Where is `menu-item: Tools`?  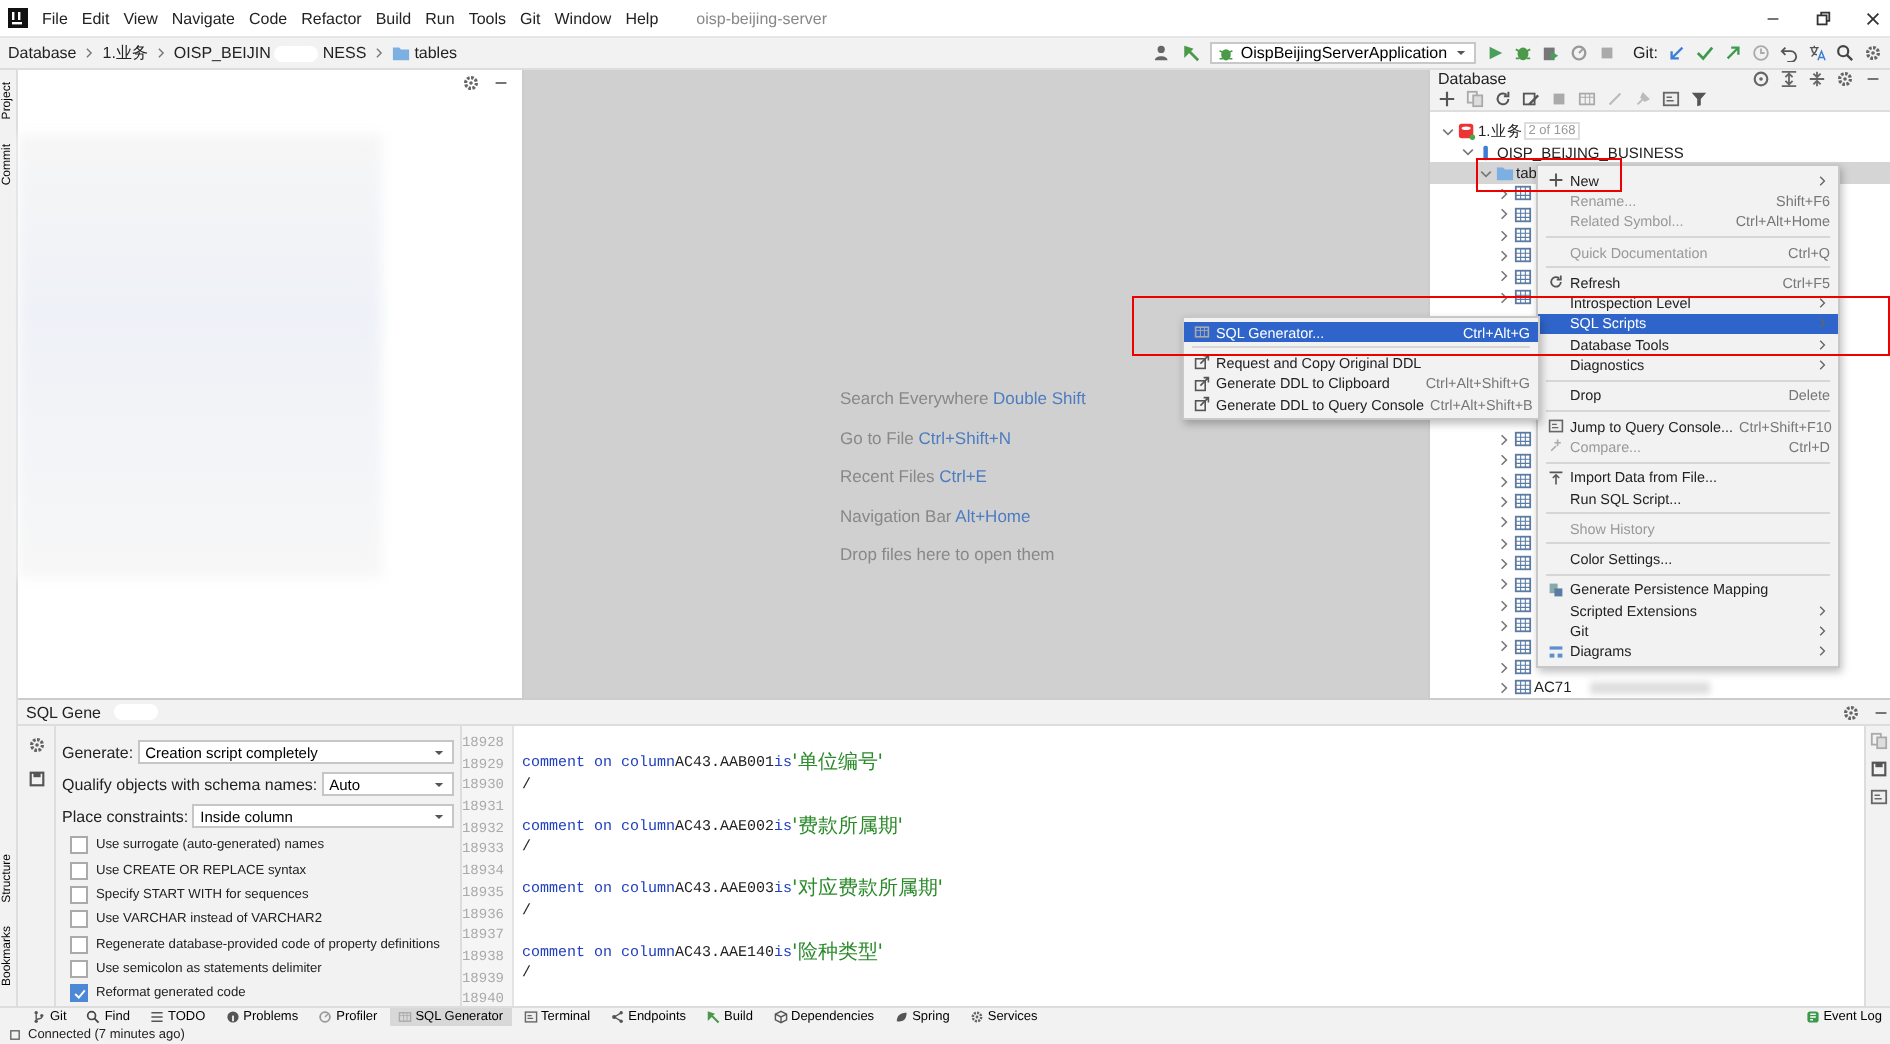
menu-item: Tools is located at coordinates (487, 18).